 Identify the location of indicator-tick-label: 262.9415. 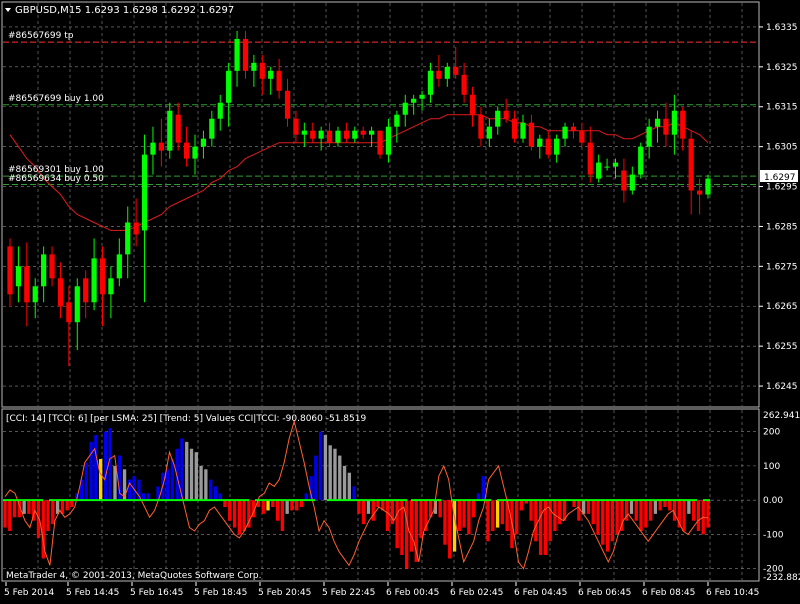
(781, 416).